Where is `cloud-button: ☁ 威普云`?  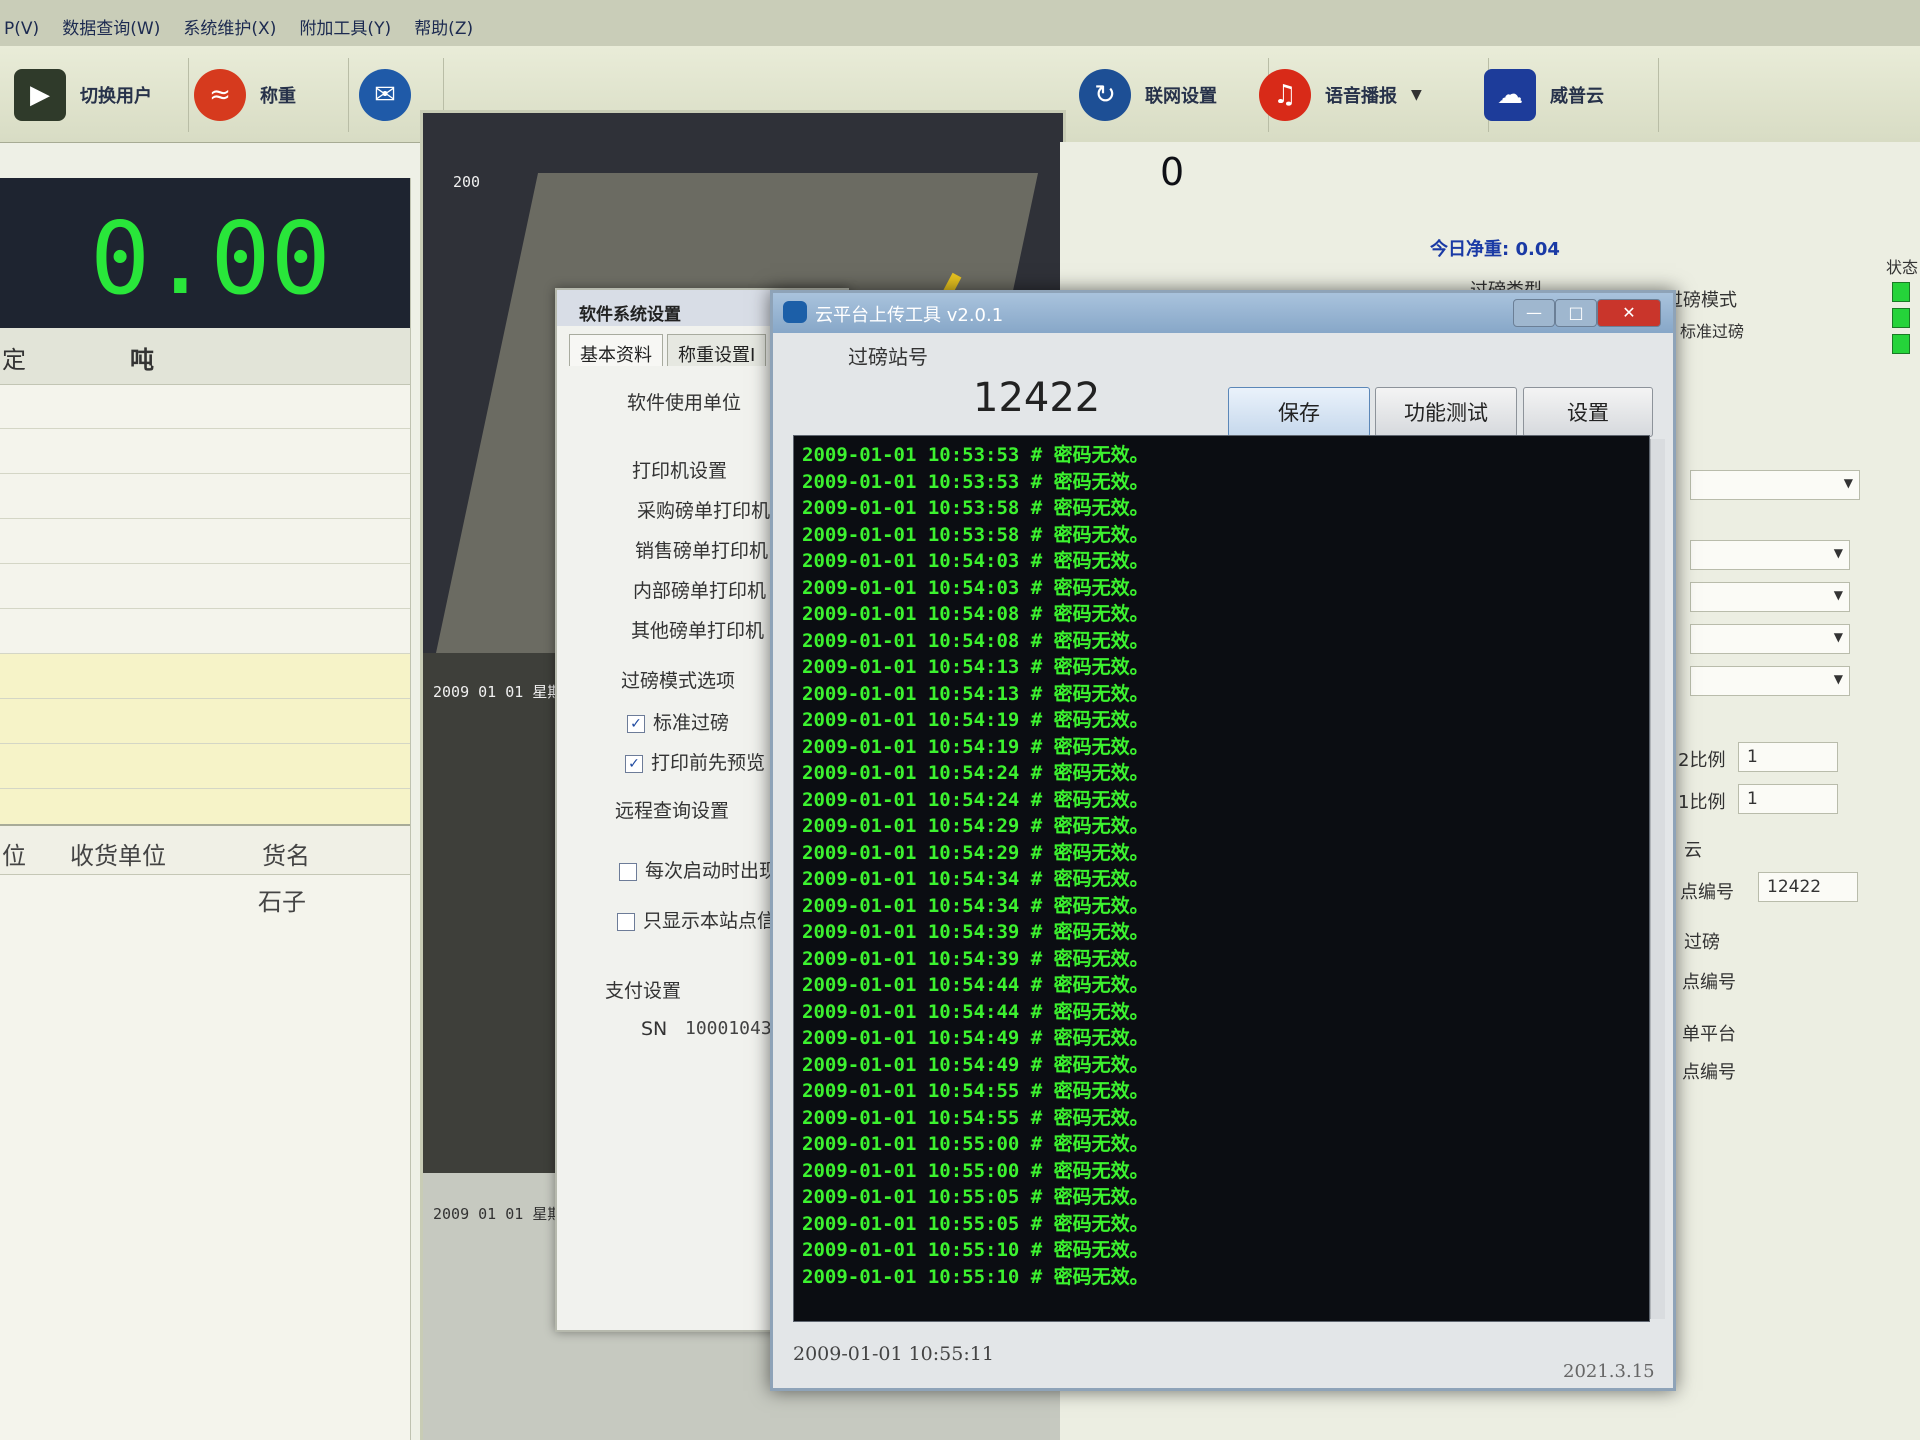
cloud-button: ☁ 威普云 is located at coordinates (1564, 95).